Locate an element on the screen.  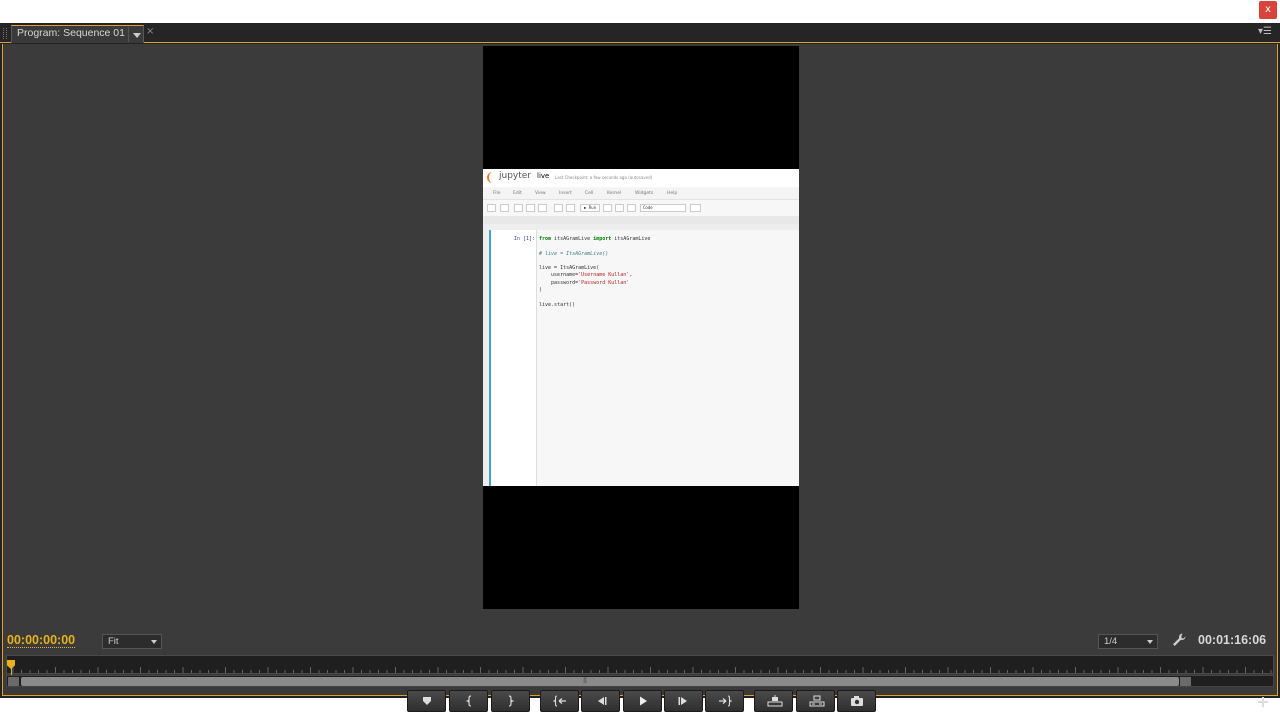
run-button: ▶ Run is located at coordinates (590, 208).